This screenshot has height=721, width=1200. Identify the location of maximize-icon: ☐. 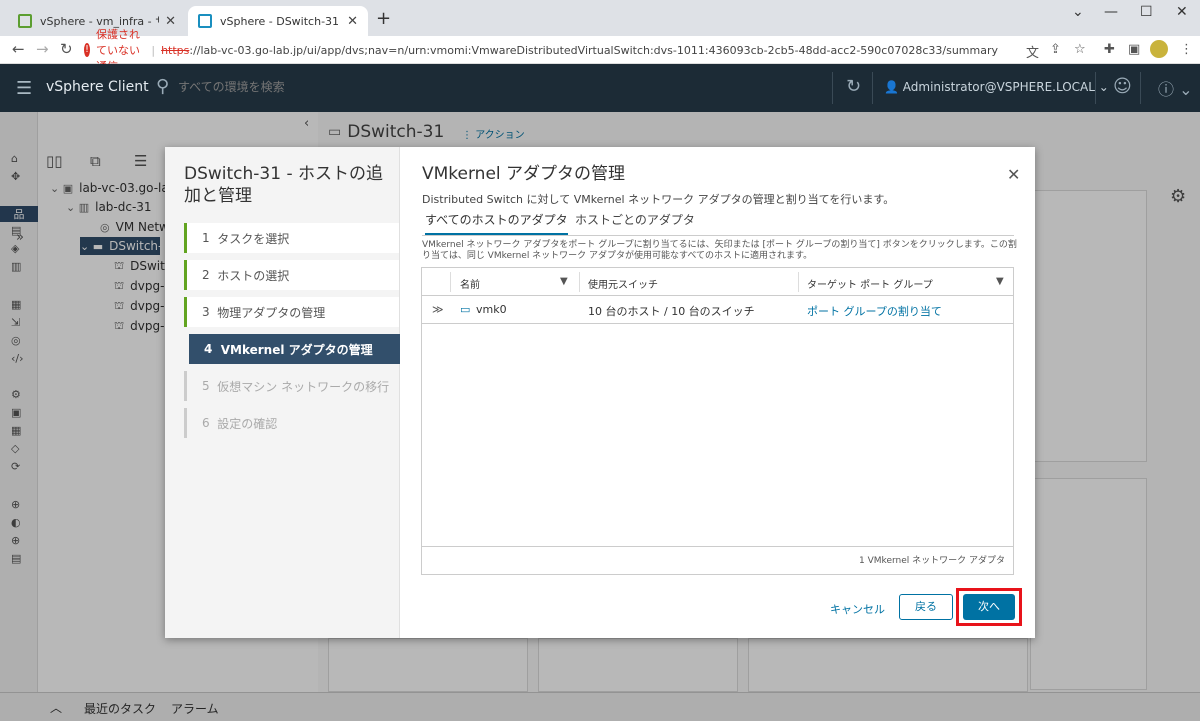
(1146, 12).